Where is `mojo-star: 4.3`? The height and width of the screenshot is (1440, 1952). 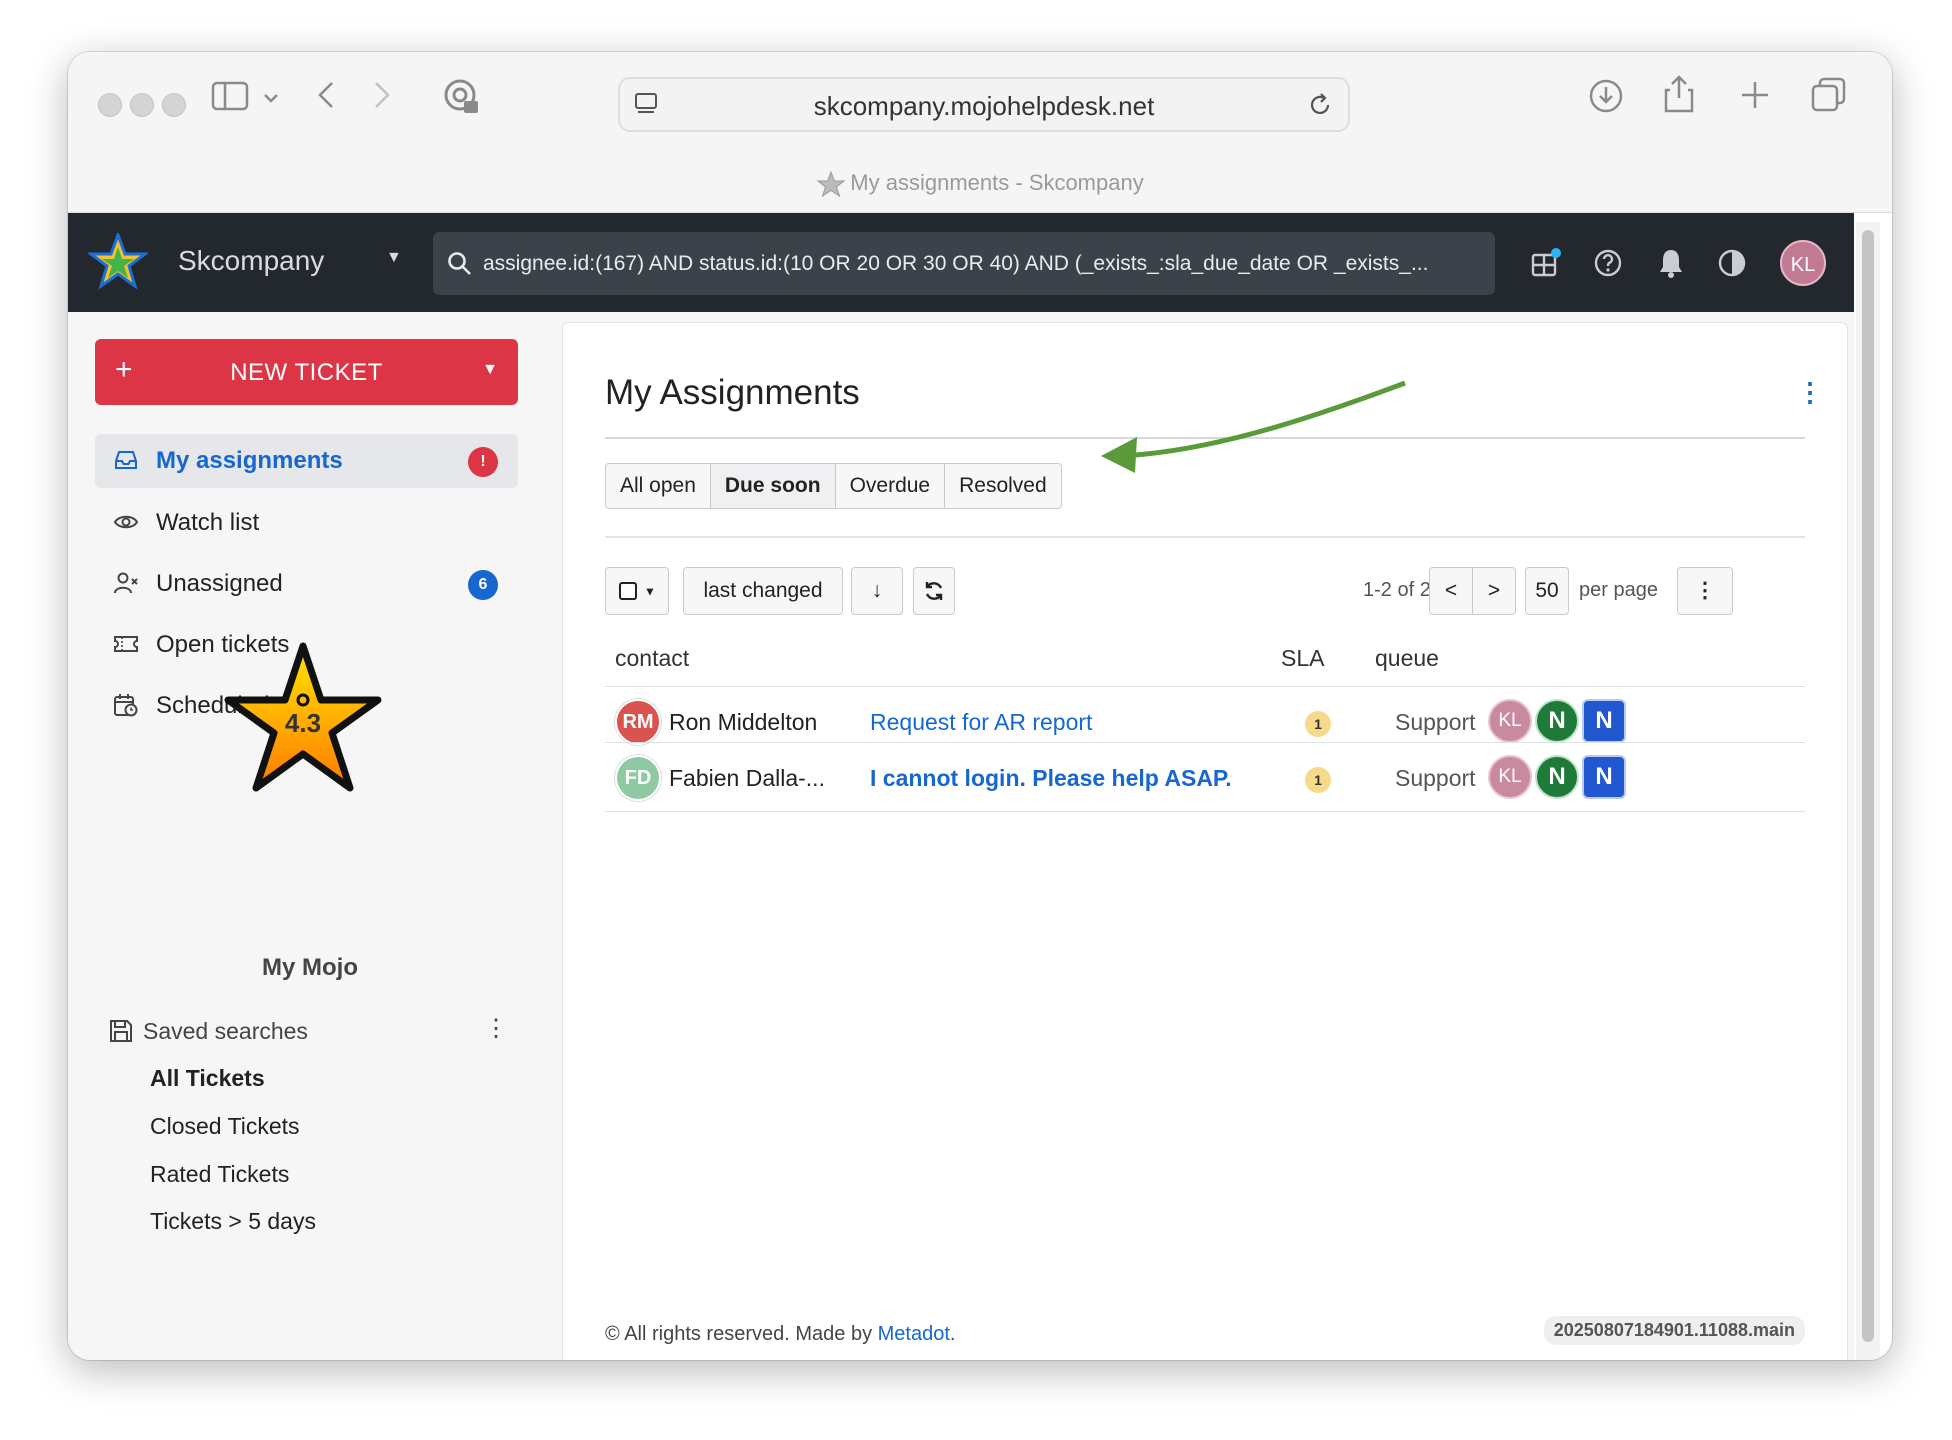 mojo-star: 4.3 is located at coordinates (303, 717).